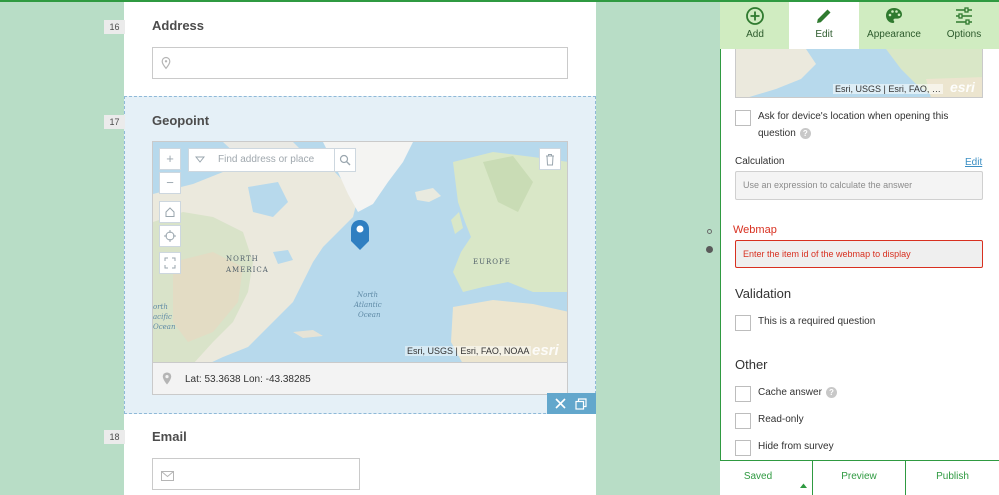  What do you see at coordinates (360, 63) in the screenshot?
I see `address-field` at bounding box center [360, 63].